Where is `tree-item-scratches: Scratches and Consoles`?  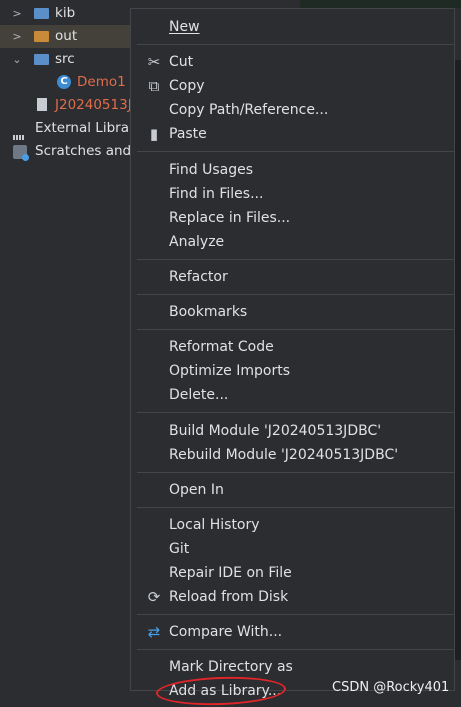
tree-item-scratches: Scratches and Consoles is located at coordinates (70, 151).